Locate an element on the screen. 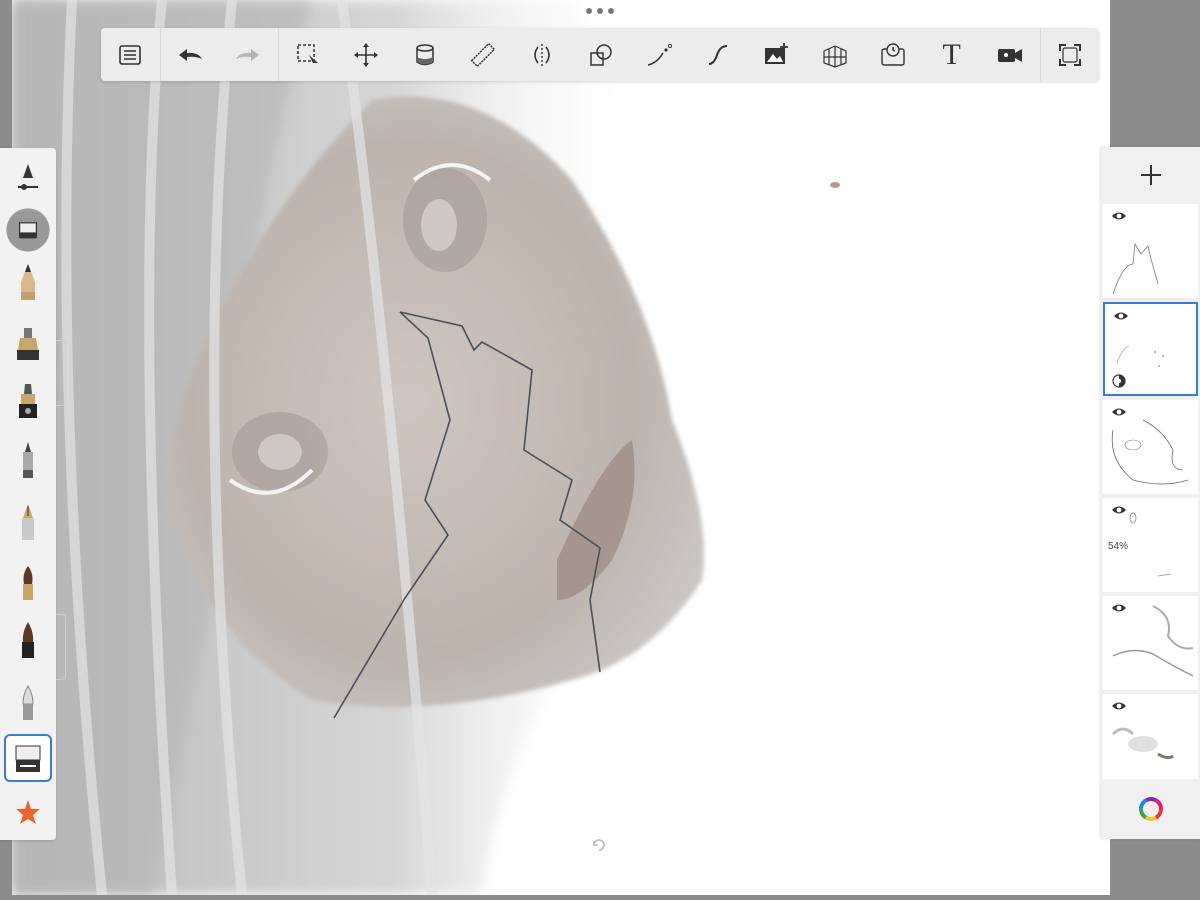 The height and width of the screenshot is (900, 1200). ruler-button is located at coordinates (483, 54).